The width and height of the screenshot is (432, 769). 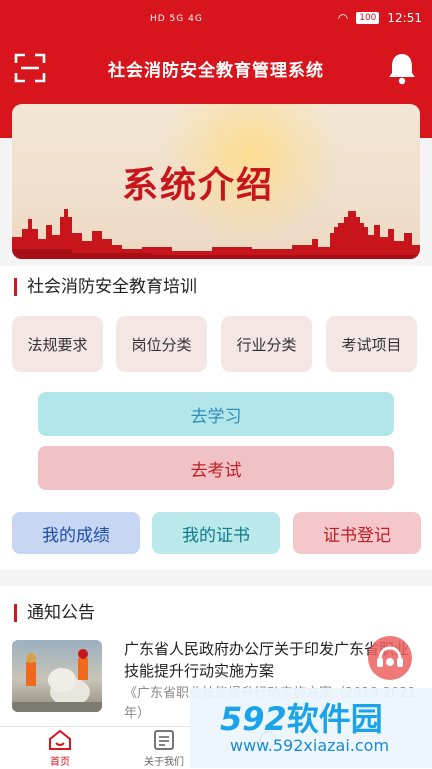 I want to click on my-scores-button: 我的成绩, so click(x=76, y=533).